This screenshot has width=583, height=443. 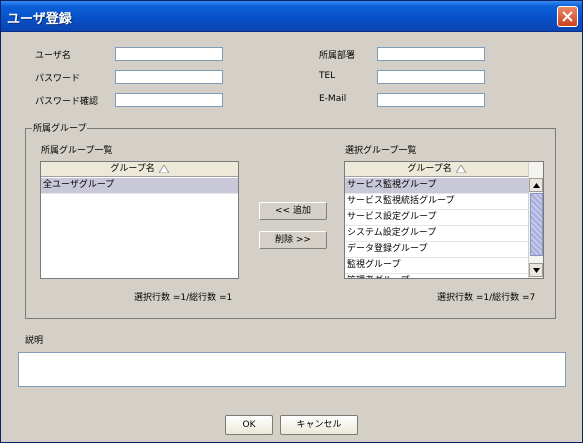 What do you see at coordinates (139, 186) in the screenshot?
I see `list-item: 全ユーザグループ` at bounding box center [139, 186].